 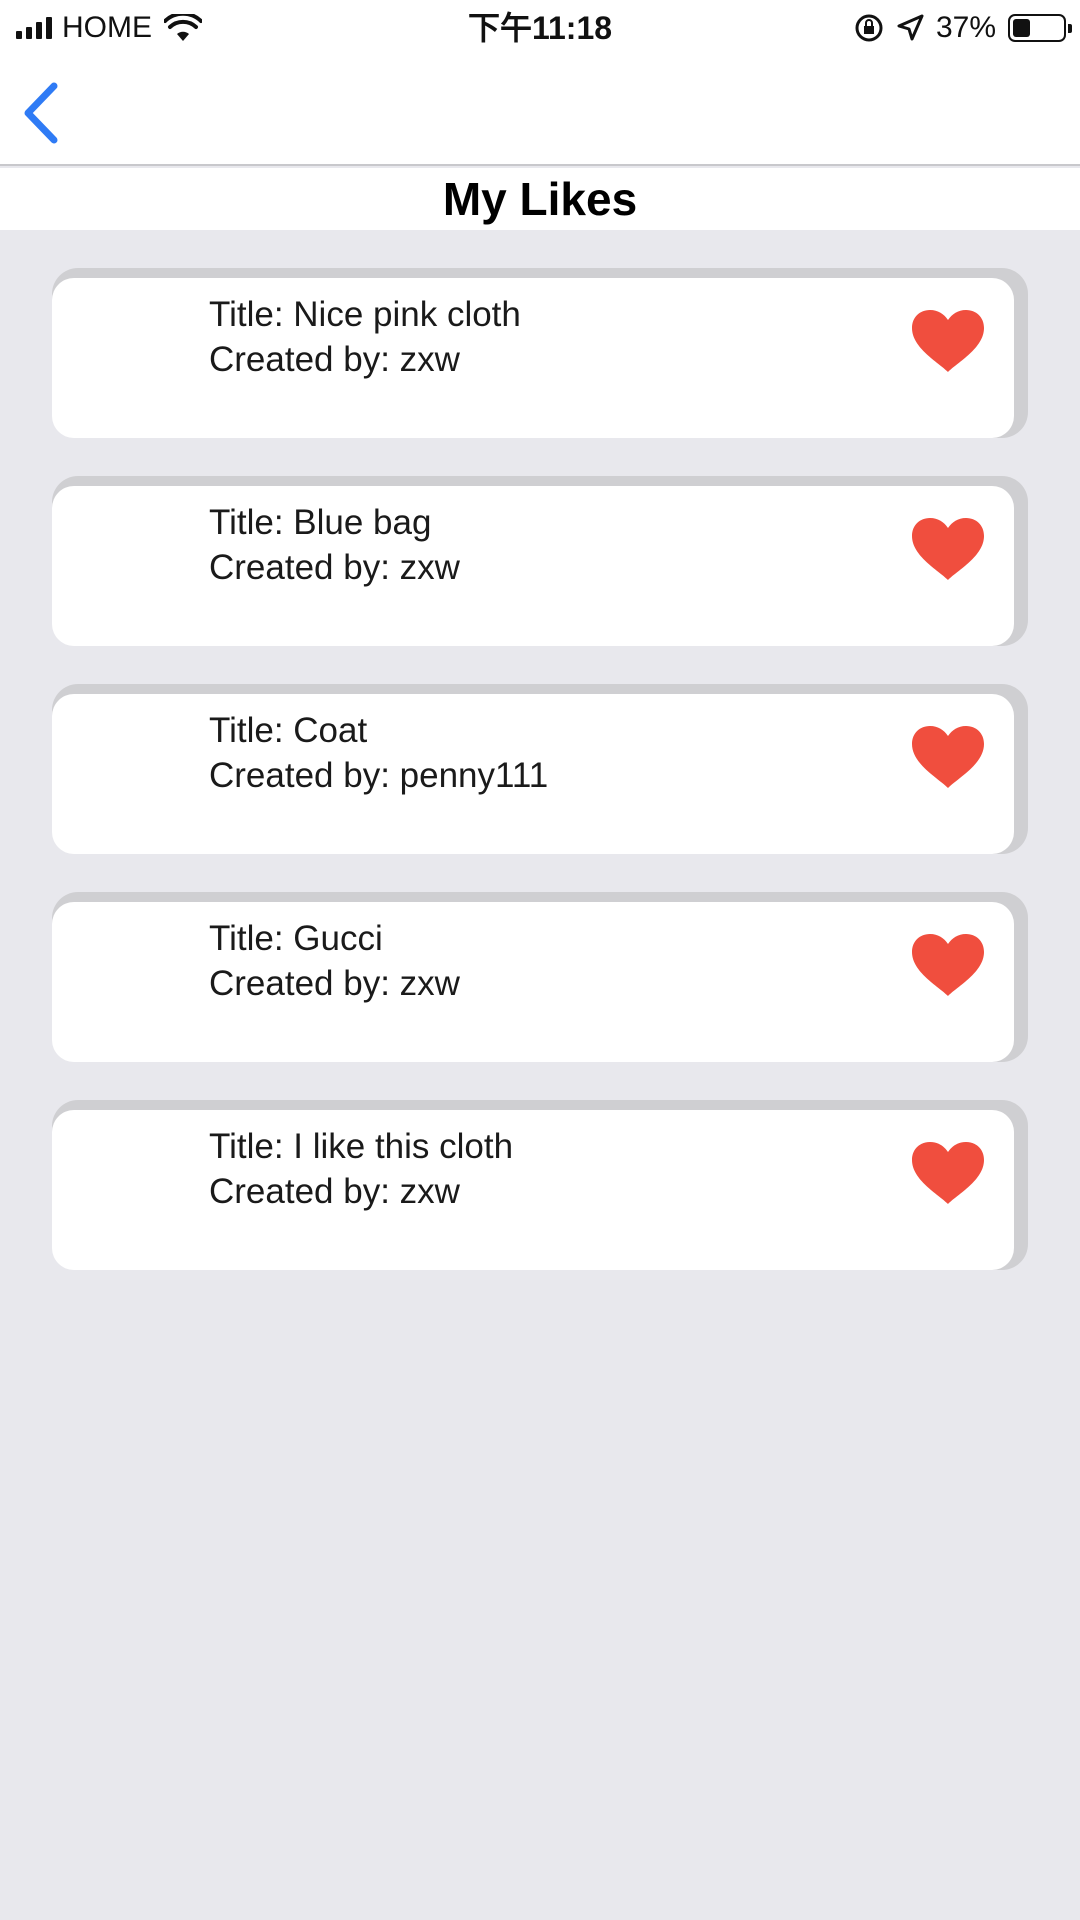 What do you see at coordinates (320, 522) in the screenshot?
I see `item-title: Title: Blue bag` at bounding box center [320, 522].